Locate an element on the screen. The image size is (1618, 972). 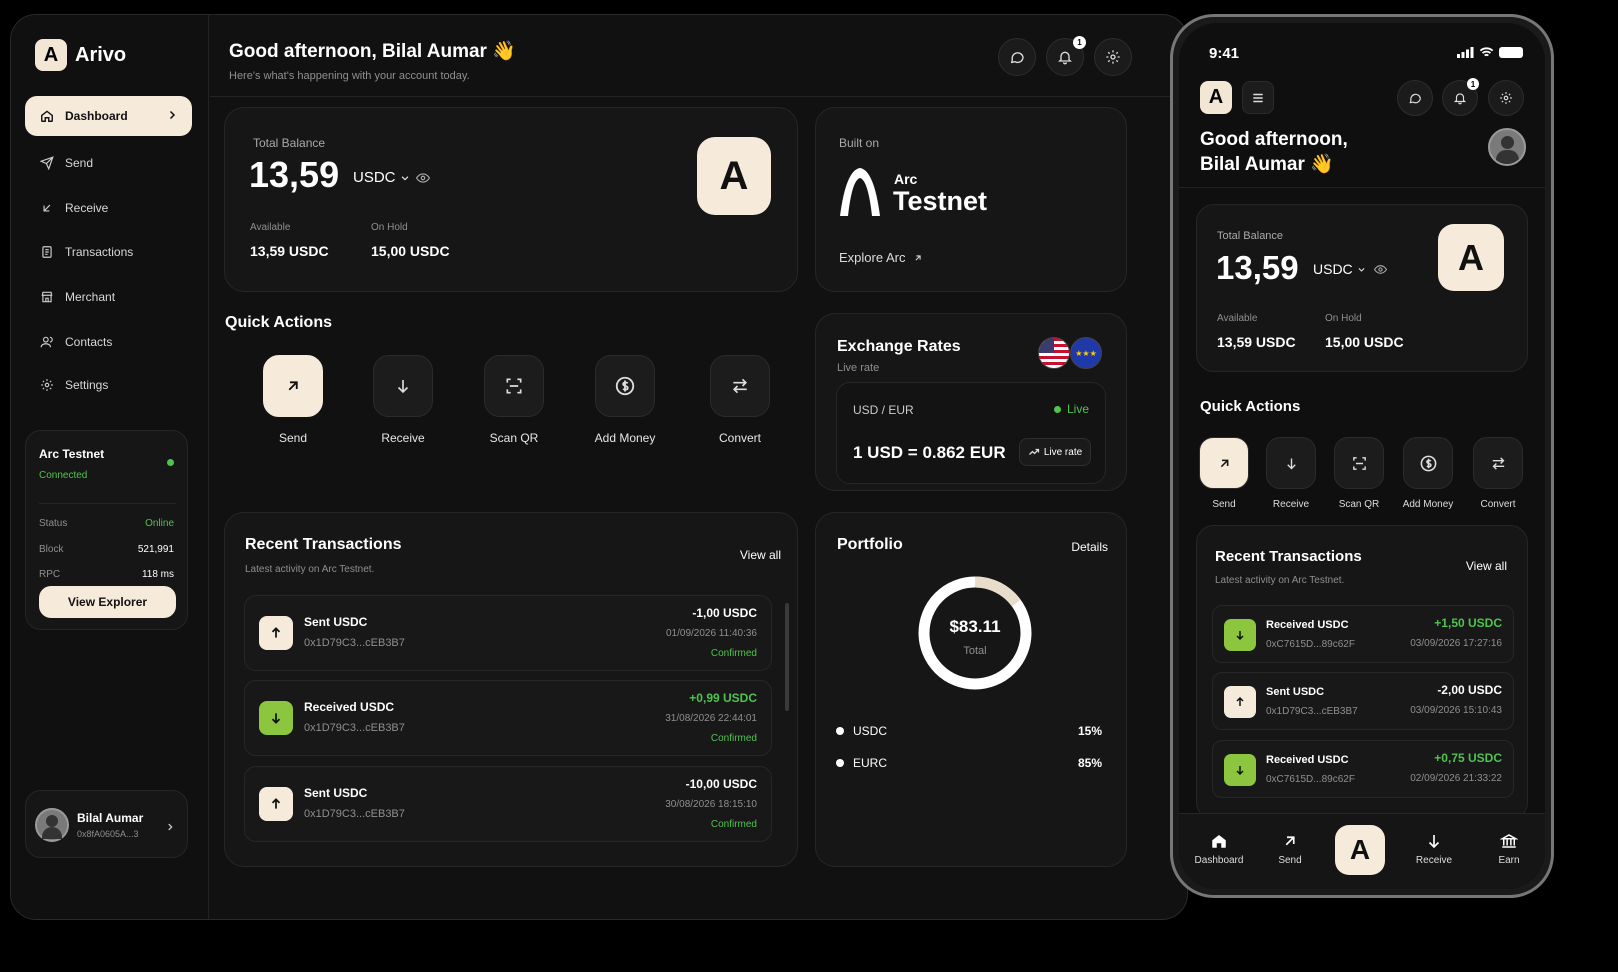
explore-arc-label: Explore Arc is located at coordinates (872, 257).